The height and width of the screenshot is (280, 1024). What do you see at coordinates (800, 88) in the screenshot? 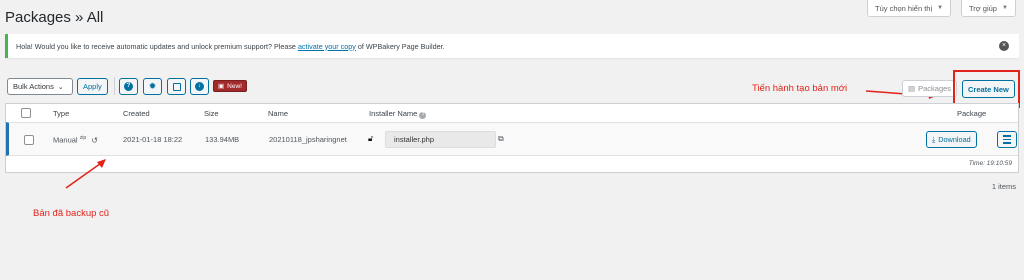
I see `create-new-annotation: Tiến hành tạo bản mới` at bounding box center [800, 88].